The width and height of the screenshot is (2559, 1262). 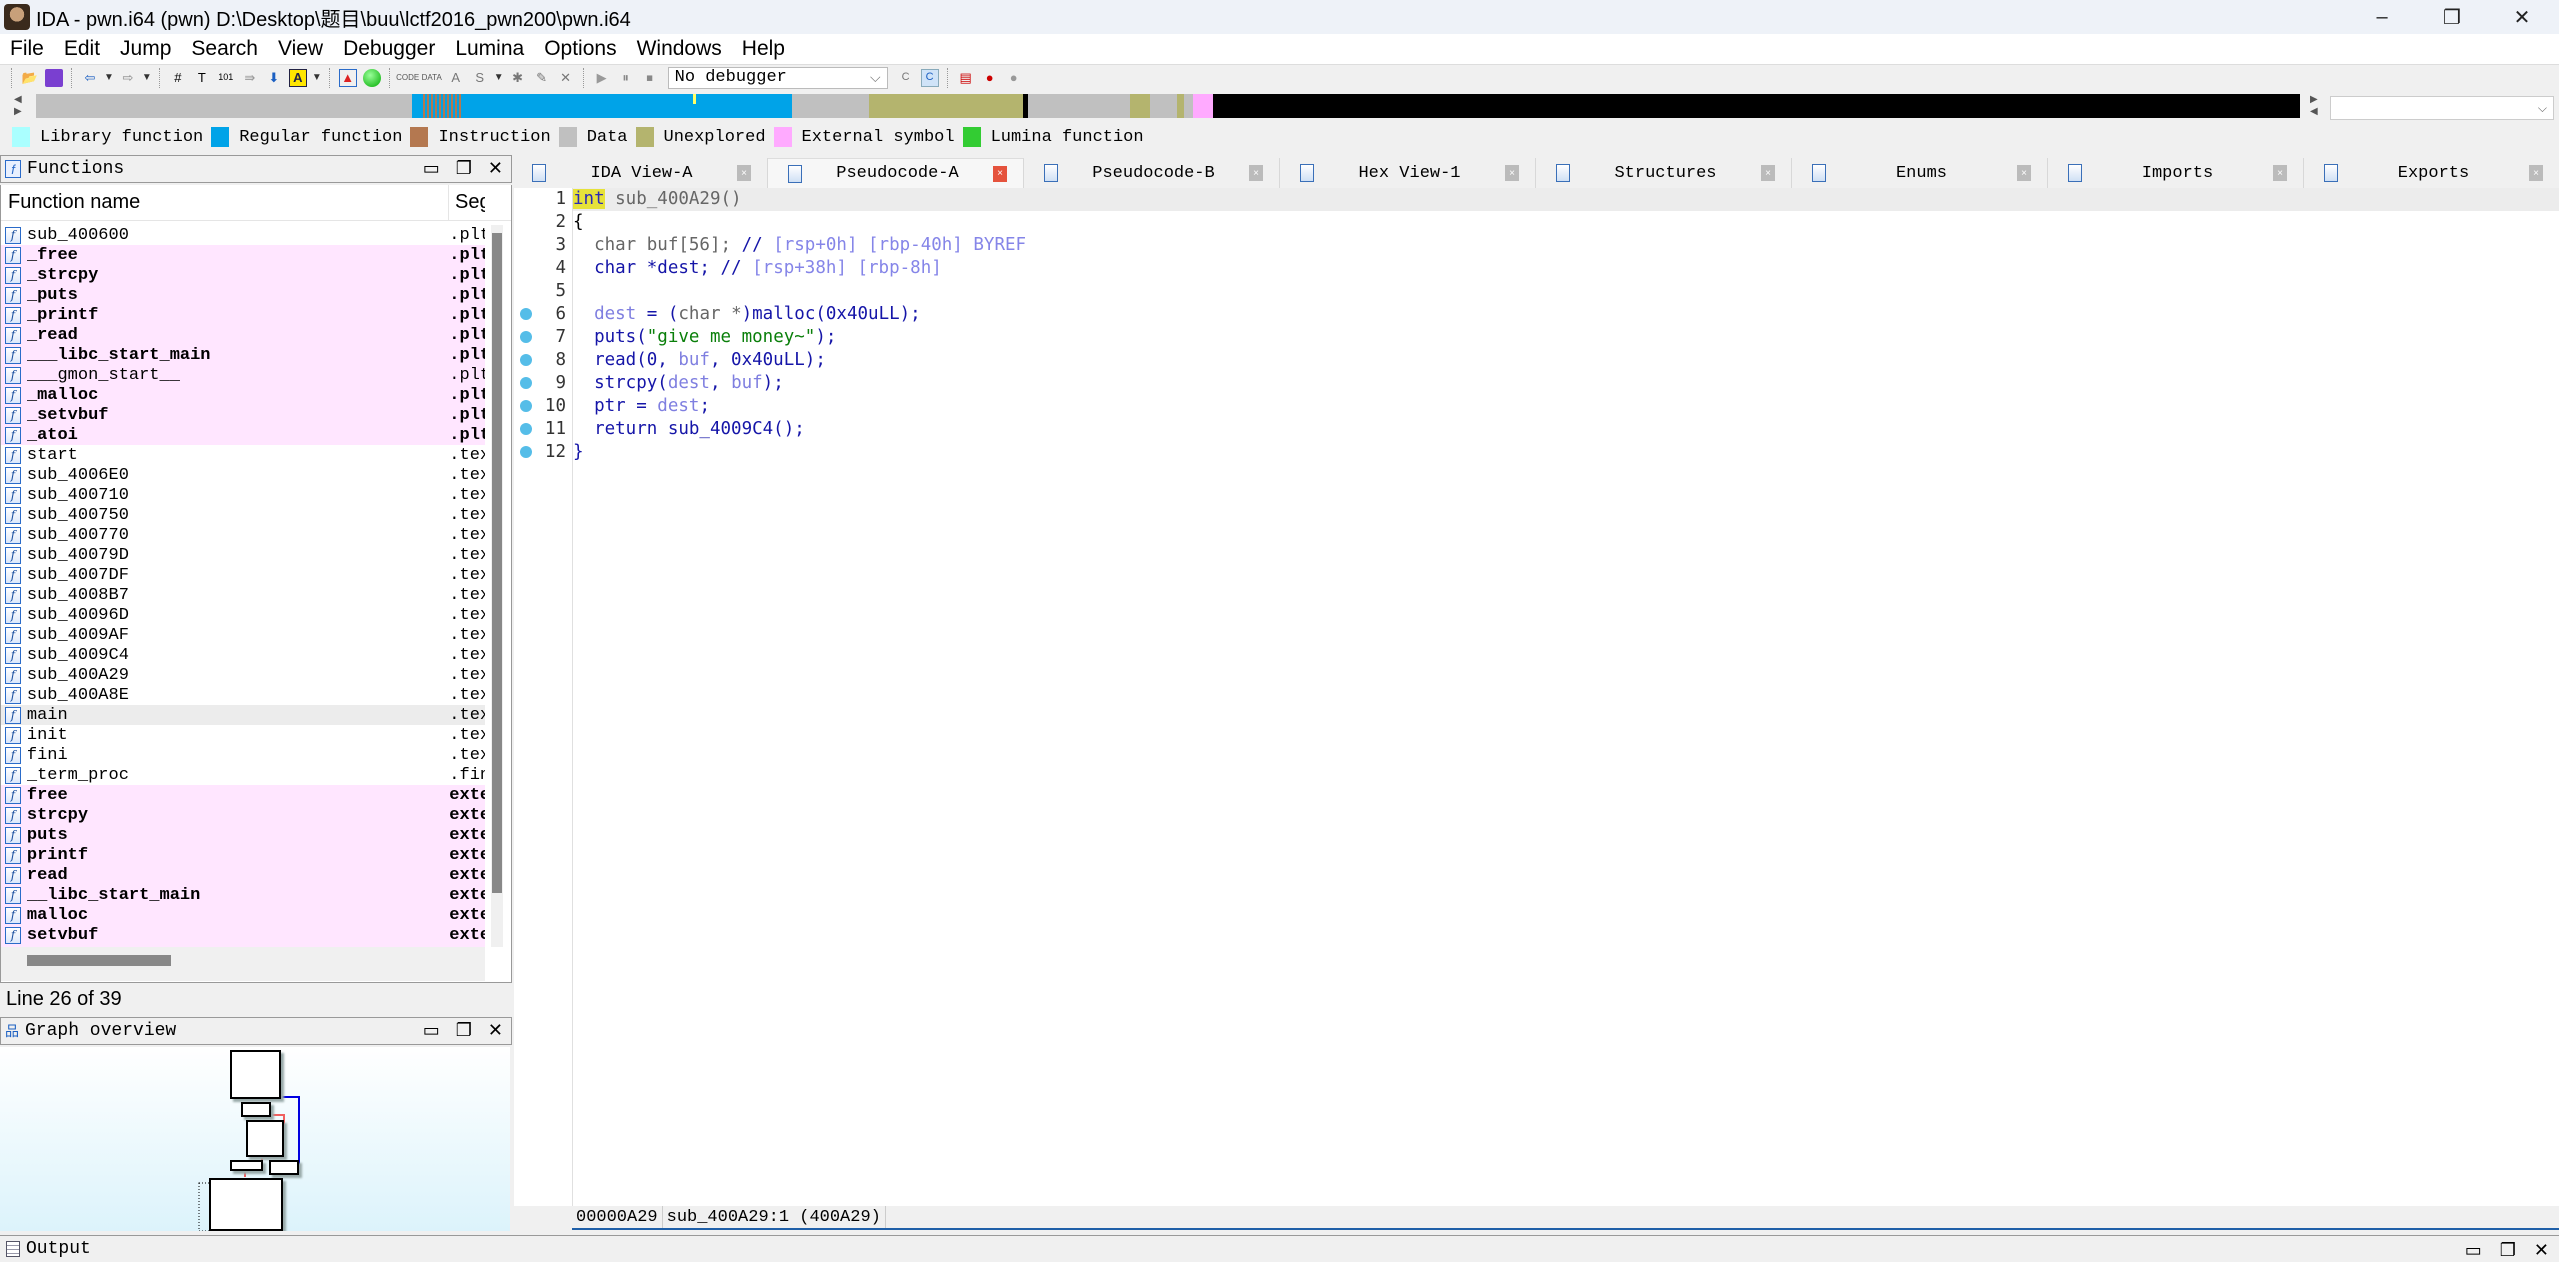 What do you see at coordinates (467, 202) in the screenshot?
I see `column-header-segment: Segment` at bounding box center [467, 202].